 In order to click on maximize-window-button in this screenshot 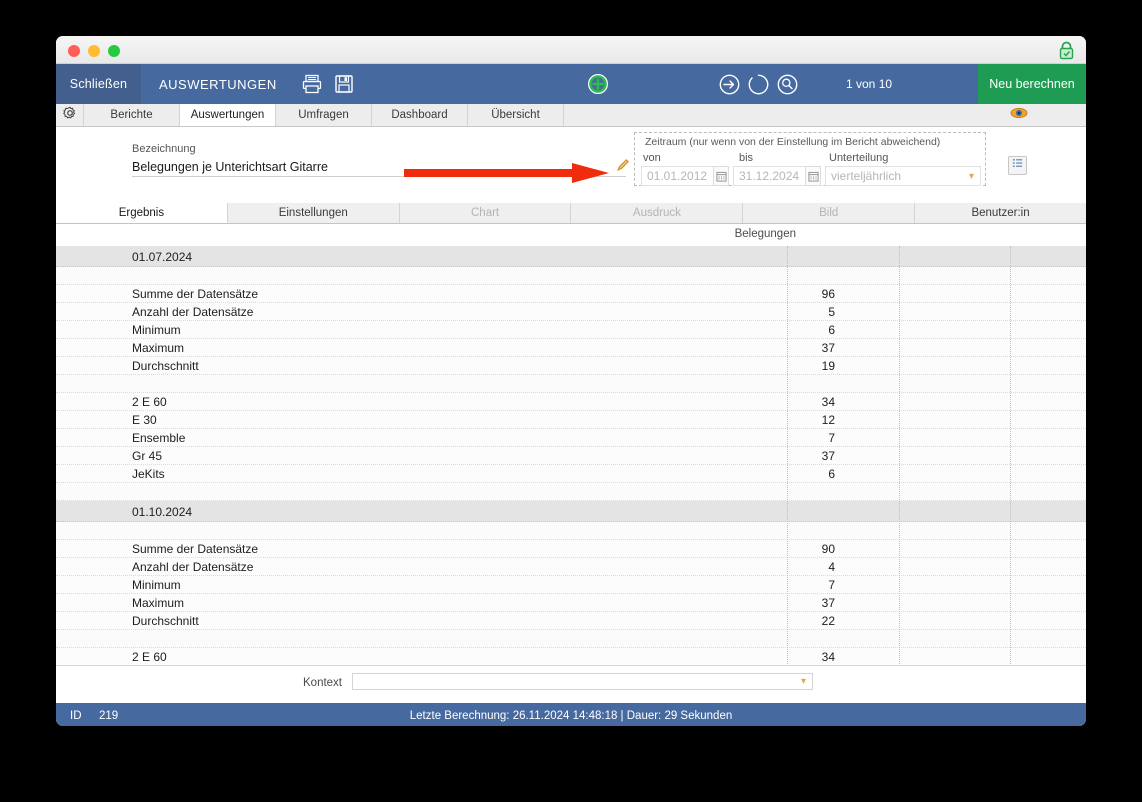, I will do `click(114, 51)`.